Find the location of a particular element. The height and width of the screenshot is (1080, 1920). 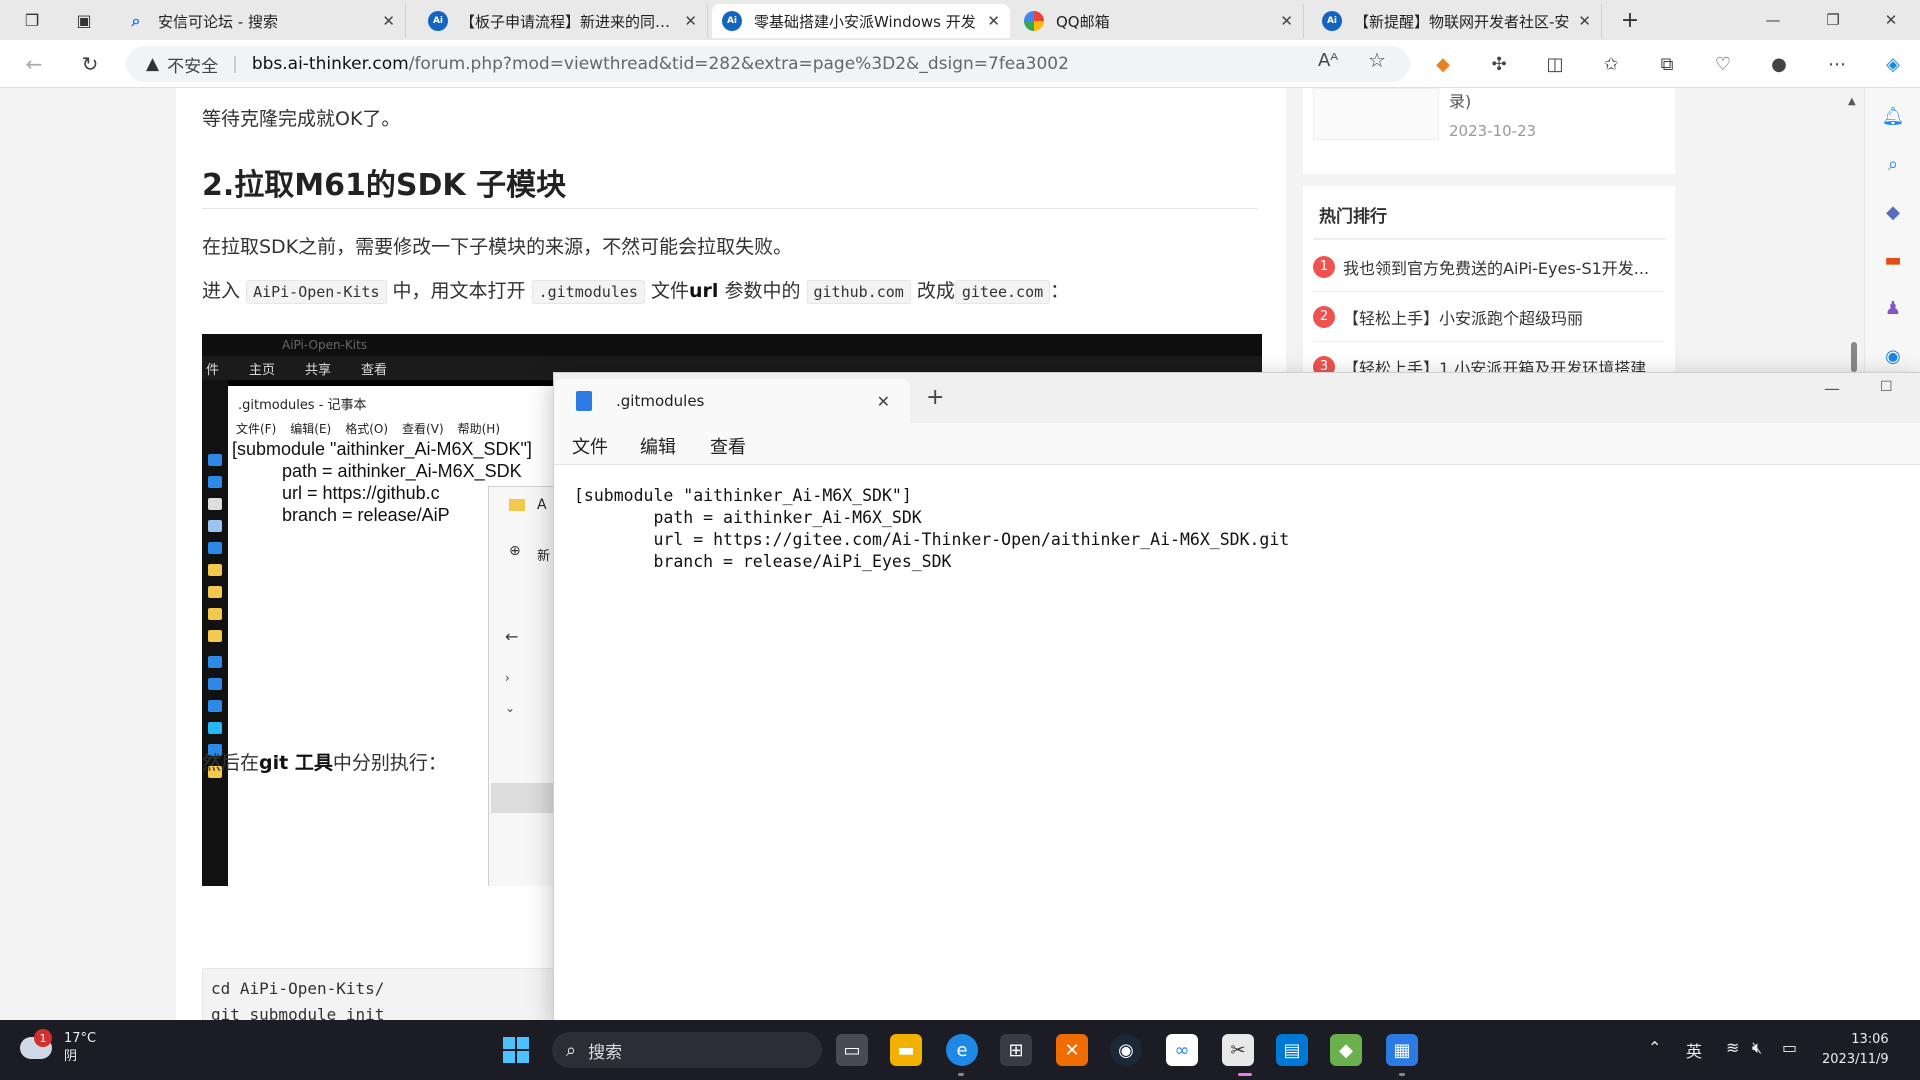

post-title: 录) is located at coordinates (1460, 100).